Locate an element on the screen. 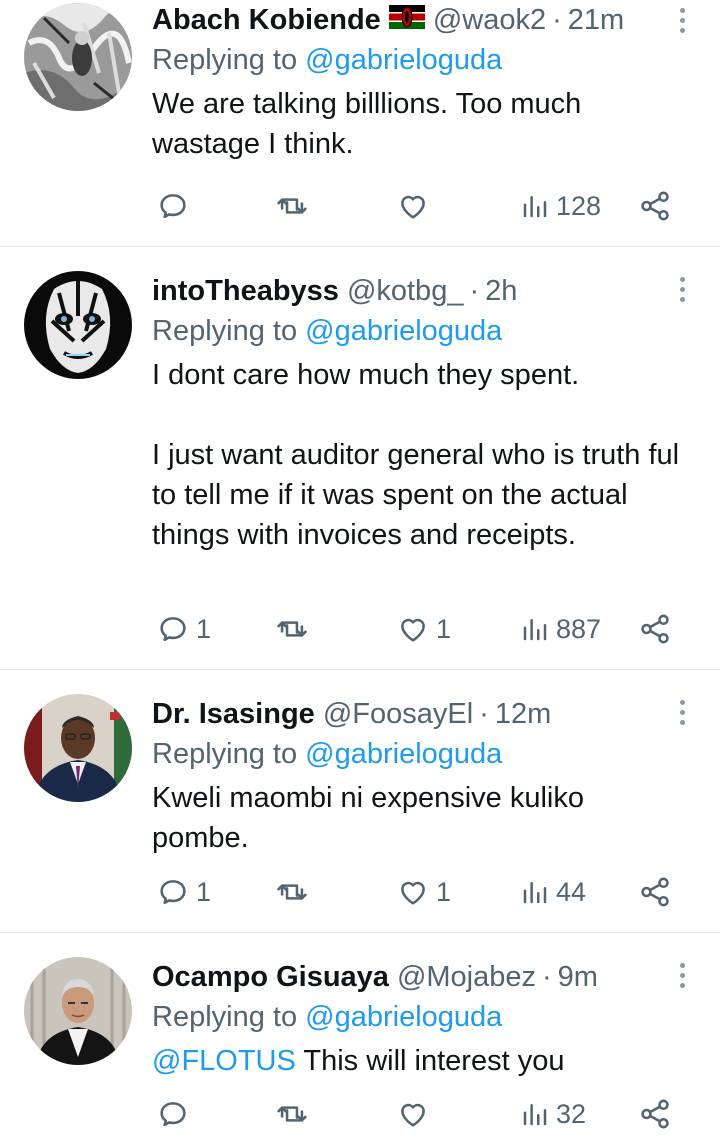  display-name: intoTheabyss is located at coordinates (245, 291).